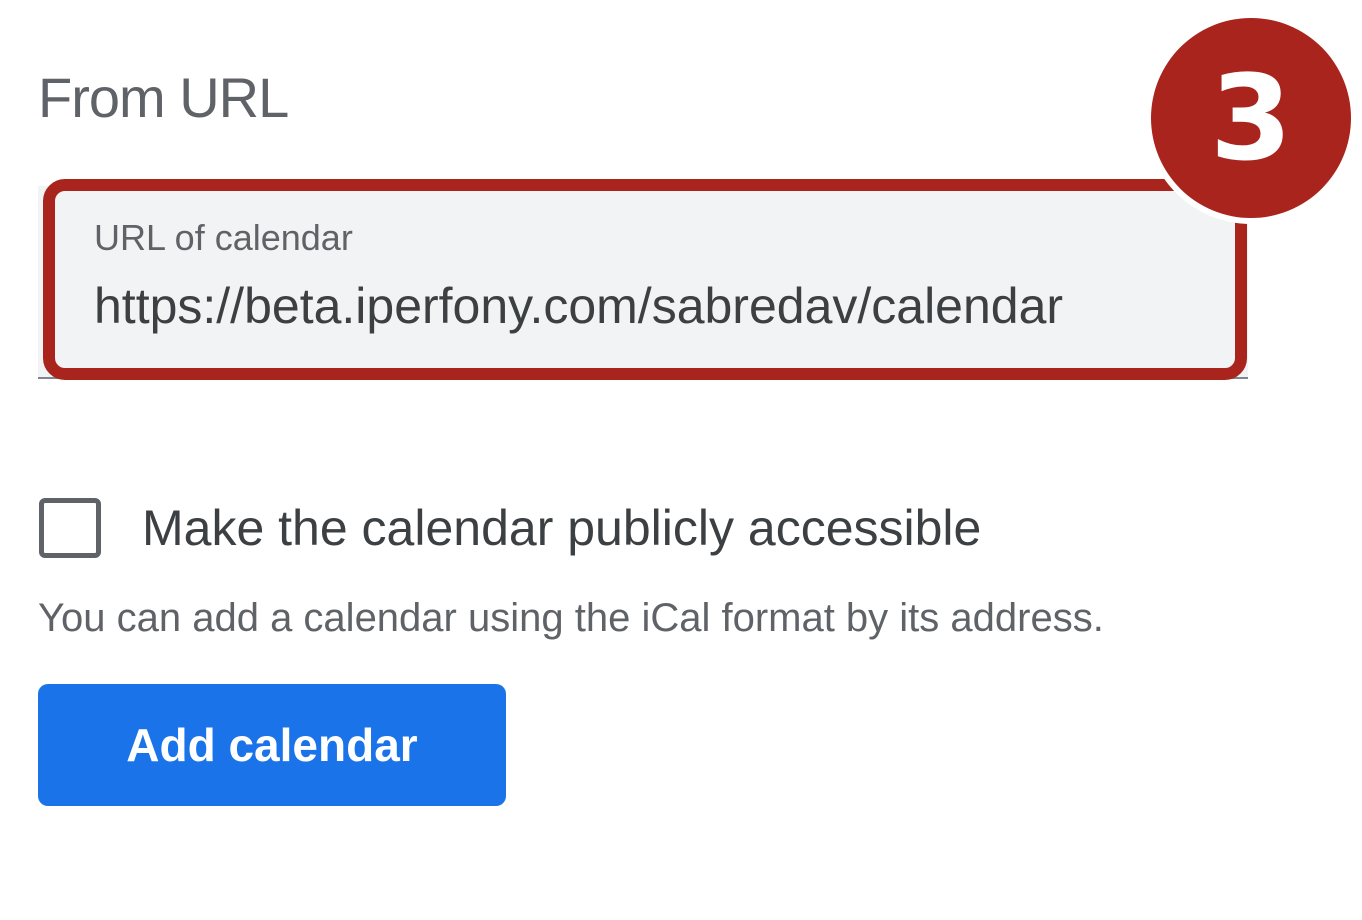 The image size is (1362, 920). Describe the element at coordinates (272, 745) in the screenshot. I see `add-calendar-button: Add calendar` at that location.